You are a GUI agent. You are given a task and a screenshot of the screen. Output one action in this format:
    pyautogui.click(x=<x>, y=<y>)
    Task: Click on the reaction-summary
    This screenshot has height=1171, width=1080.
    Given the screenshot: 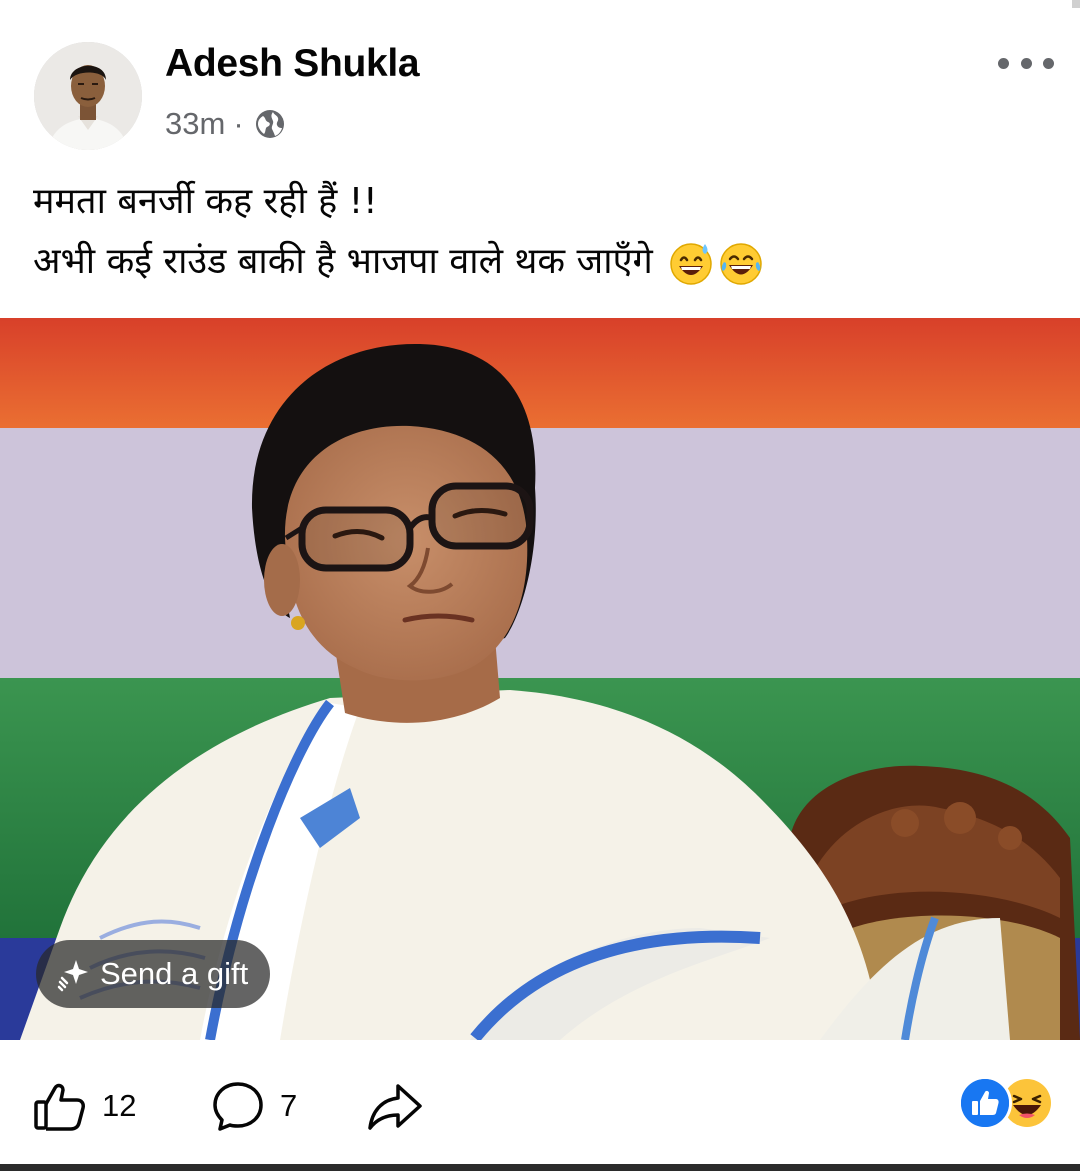 What is the action you would take?
    pyautogui.click(x=1006, y=1103)
    